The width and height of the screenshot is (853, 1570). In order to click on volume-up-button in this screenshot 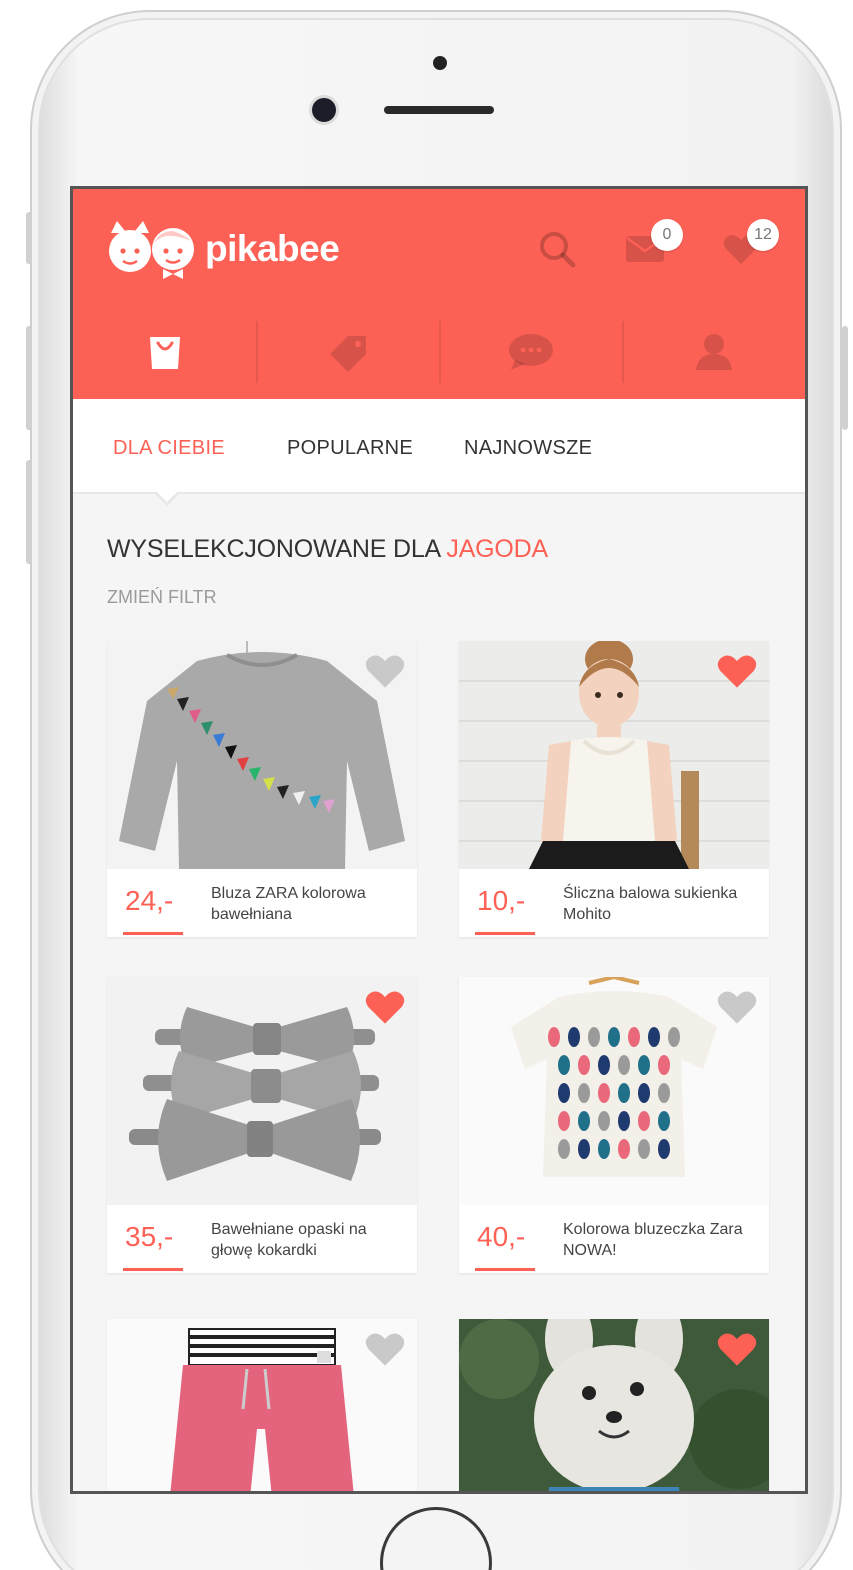, I will do `click(29, 378)`.